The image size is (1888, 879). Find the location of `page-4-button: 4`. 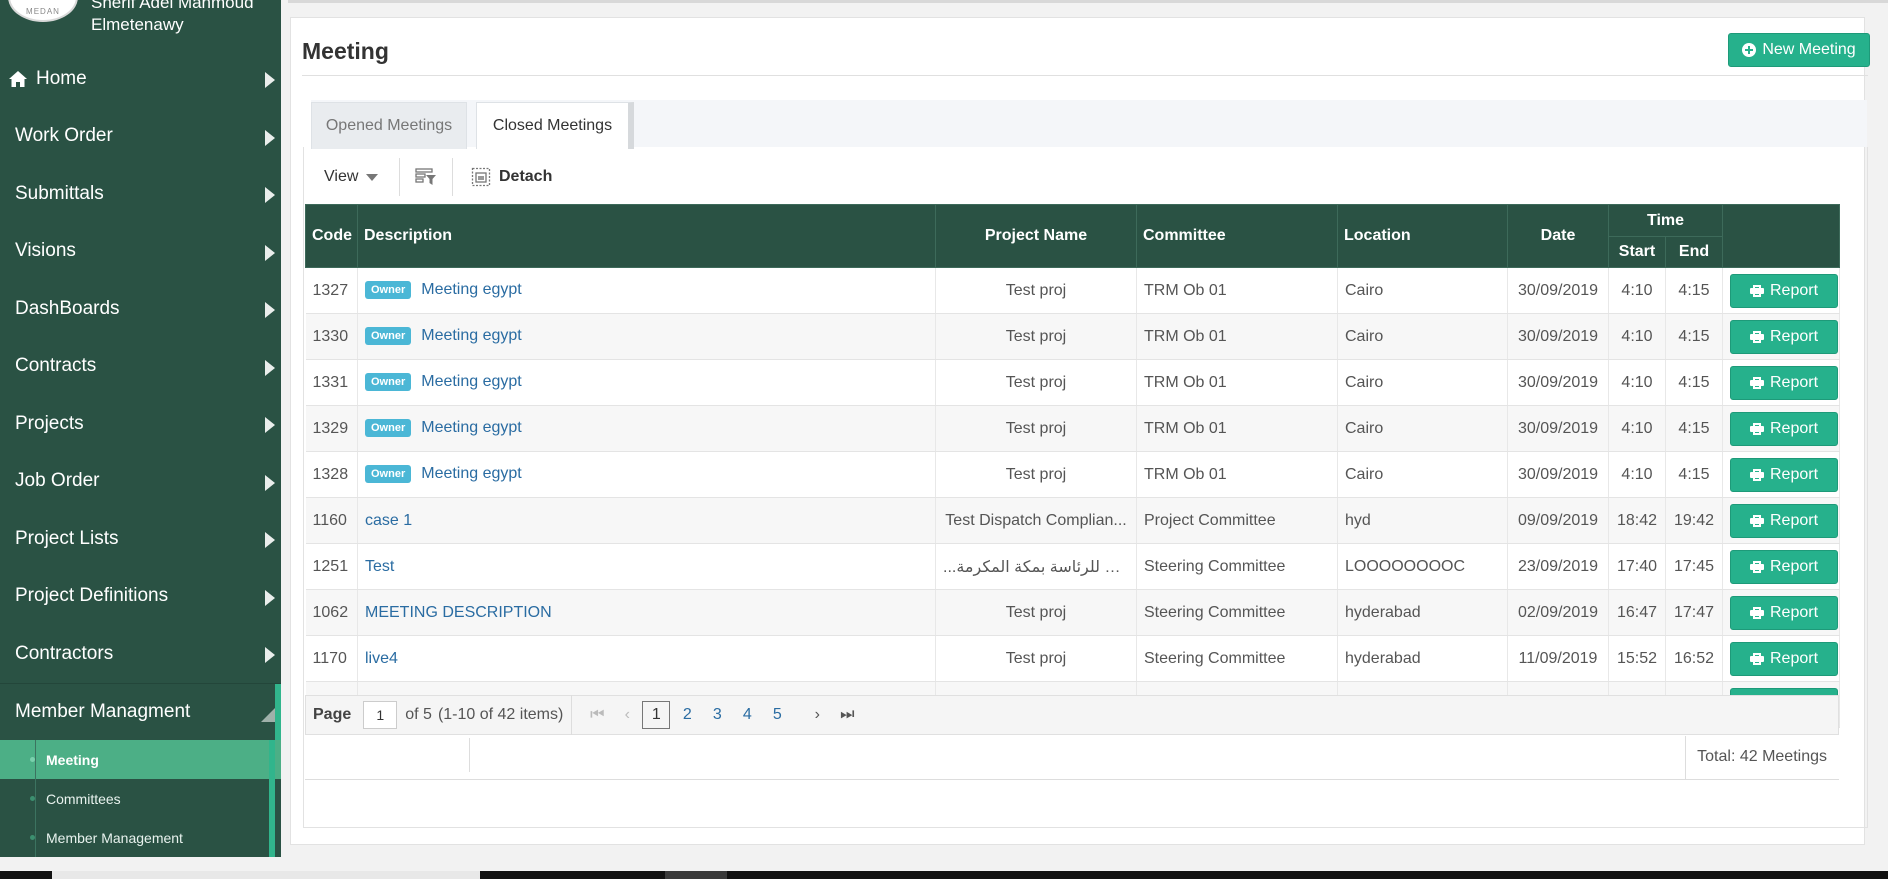

page-4-button: 4 is located at coordinates (747, 715).